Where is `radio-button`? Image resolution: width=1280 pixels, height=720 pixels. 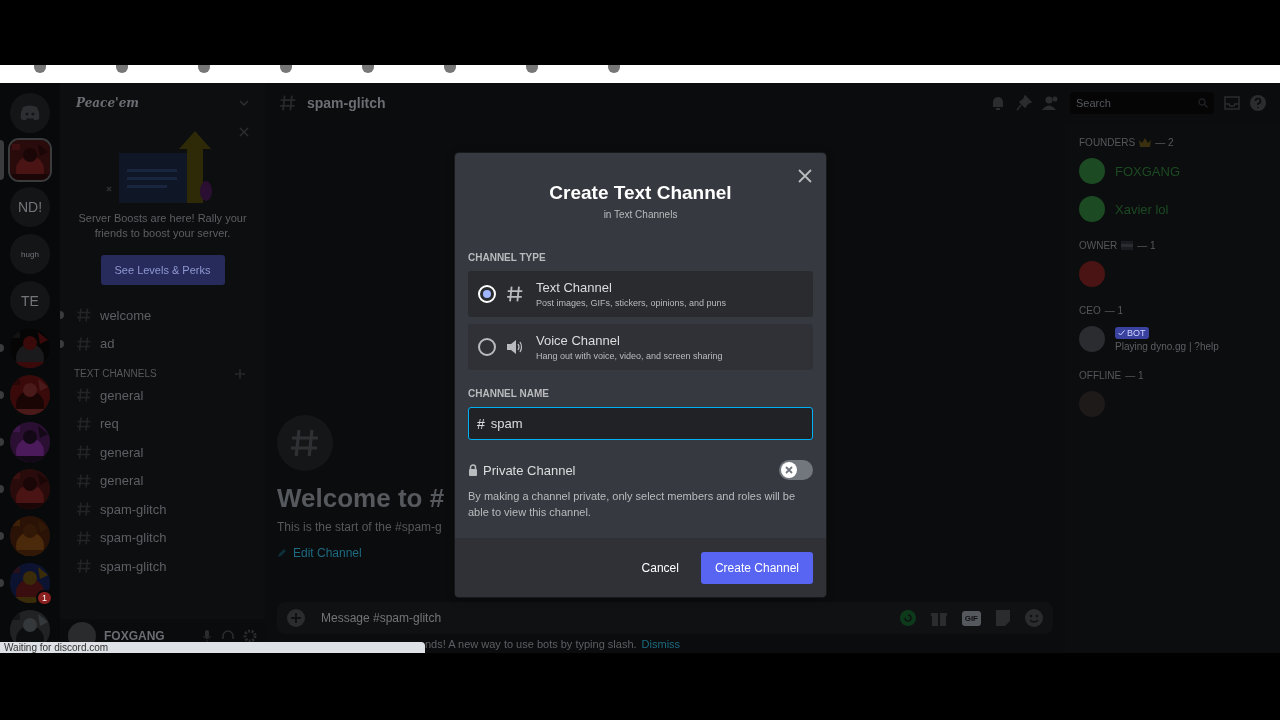
radio-button is located at coordinates (487, 347).